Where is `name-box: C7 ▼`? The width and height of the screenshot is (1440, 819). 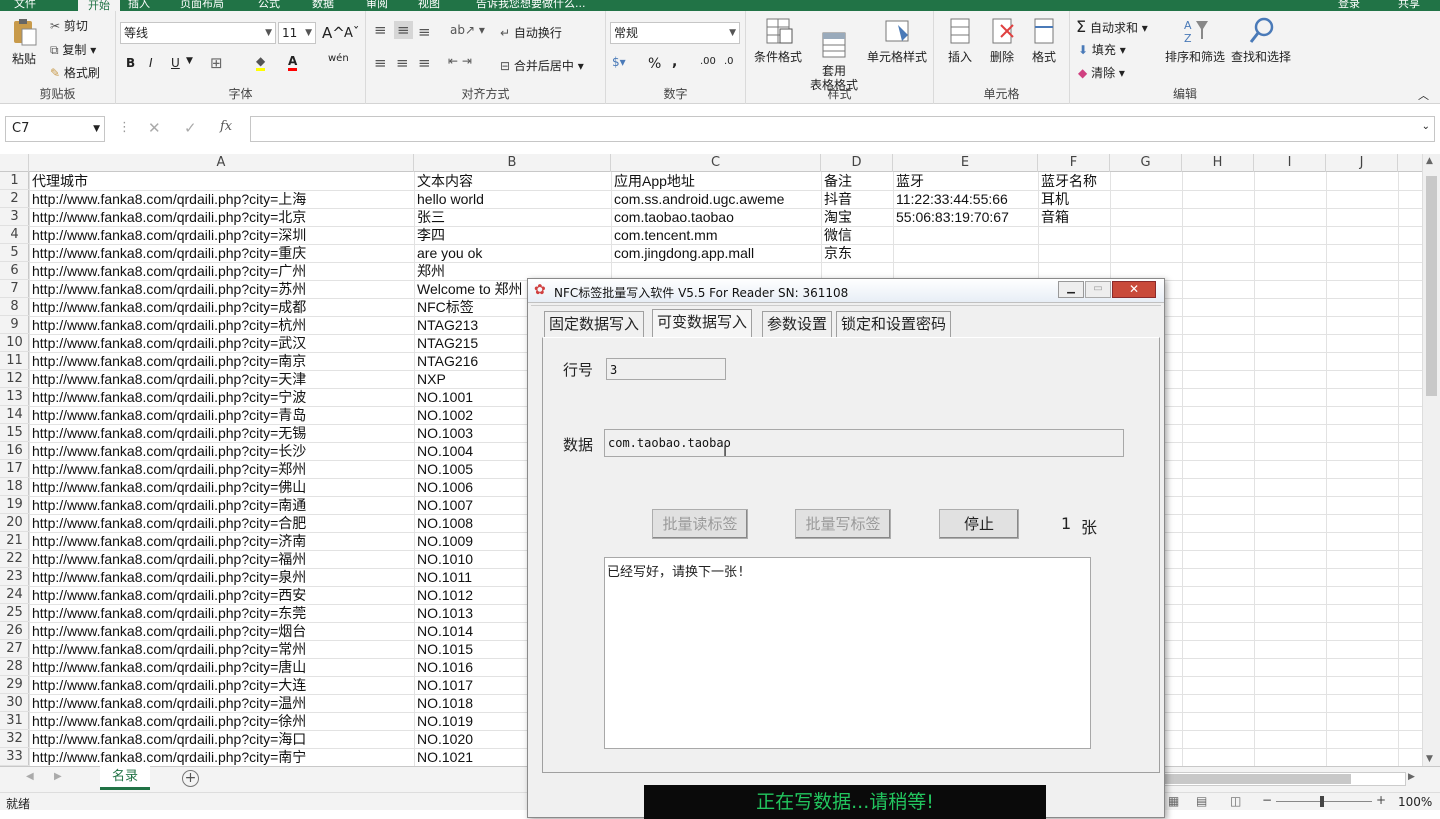
name-box: C7 ▼ is located at coordinates (55, 129).